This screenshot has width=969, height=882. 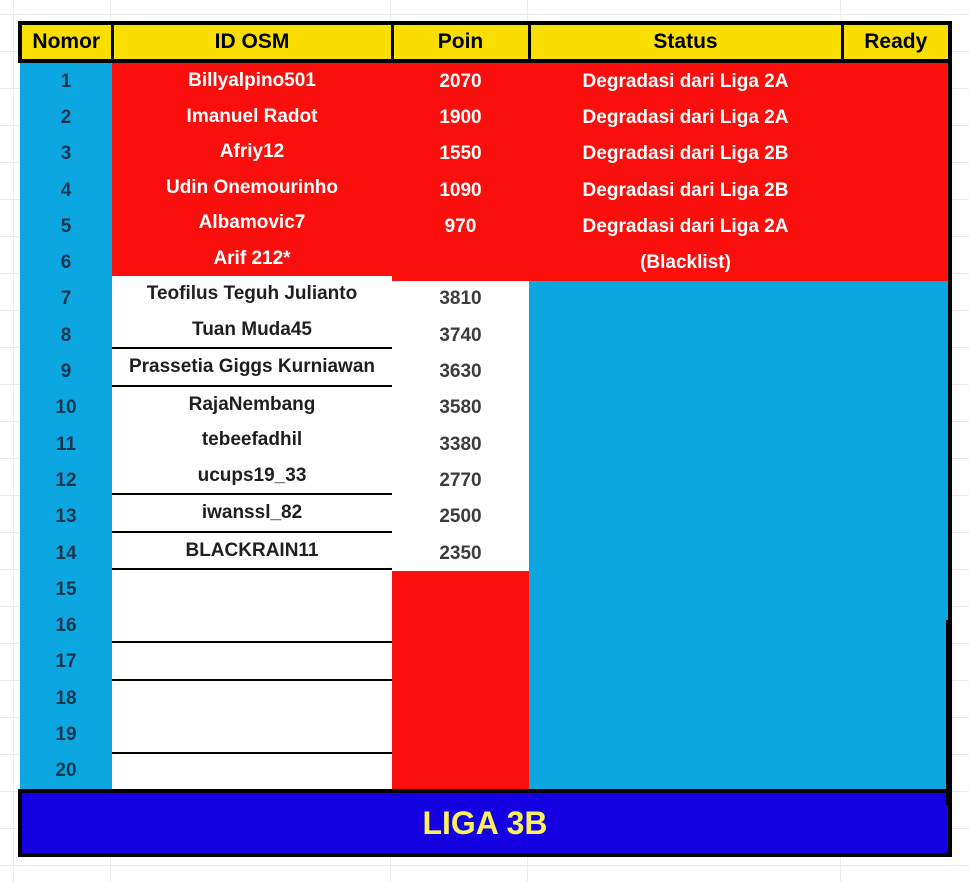 What do you see at coordinates (66, 698) in the screenshot?
I see `nomor-cell: 18` at bounding box center [66, 698].